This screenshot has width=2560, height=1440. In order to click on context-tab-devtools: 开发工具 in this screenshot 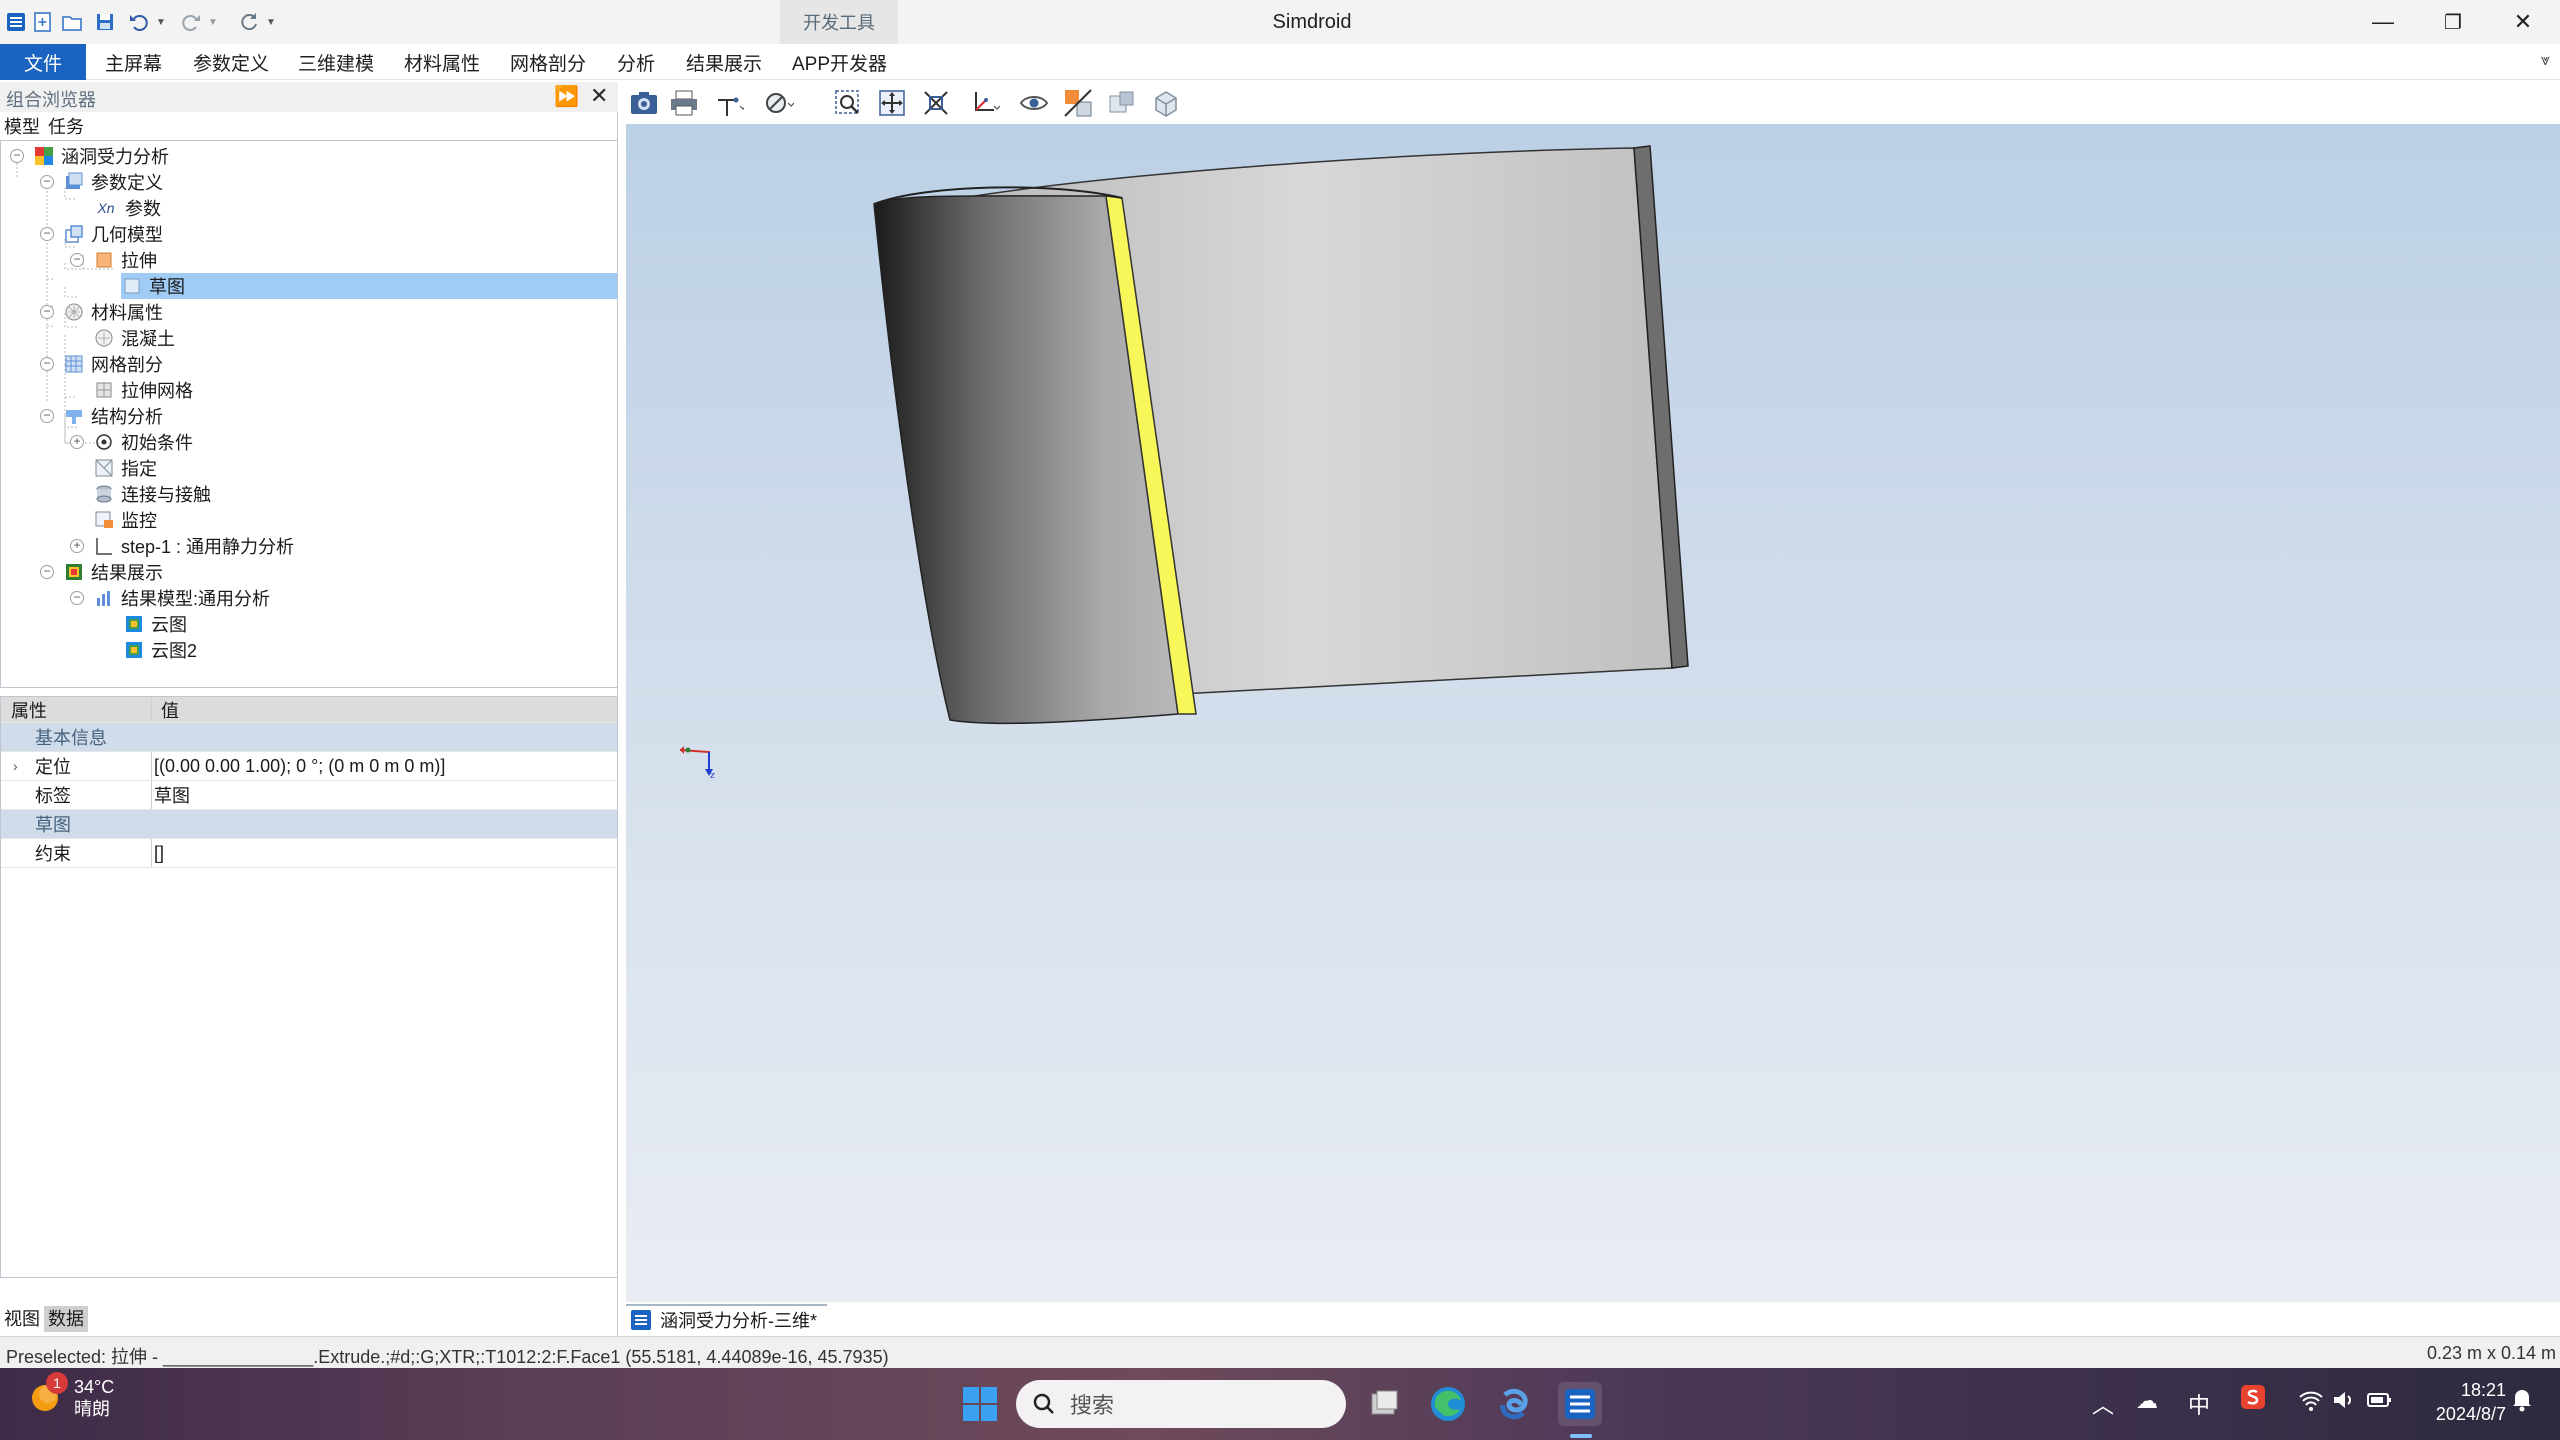, I will do `click(839, 22)`.